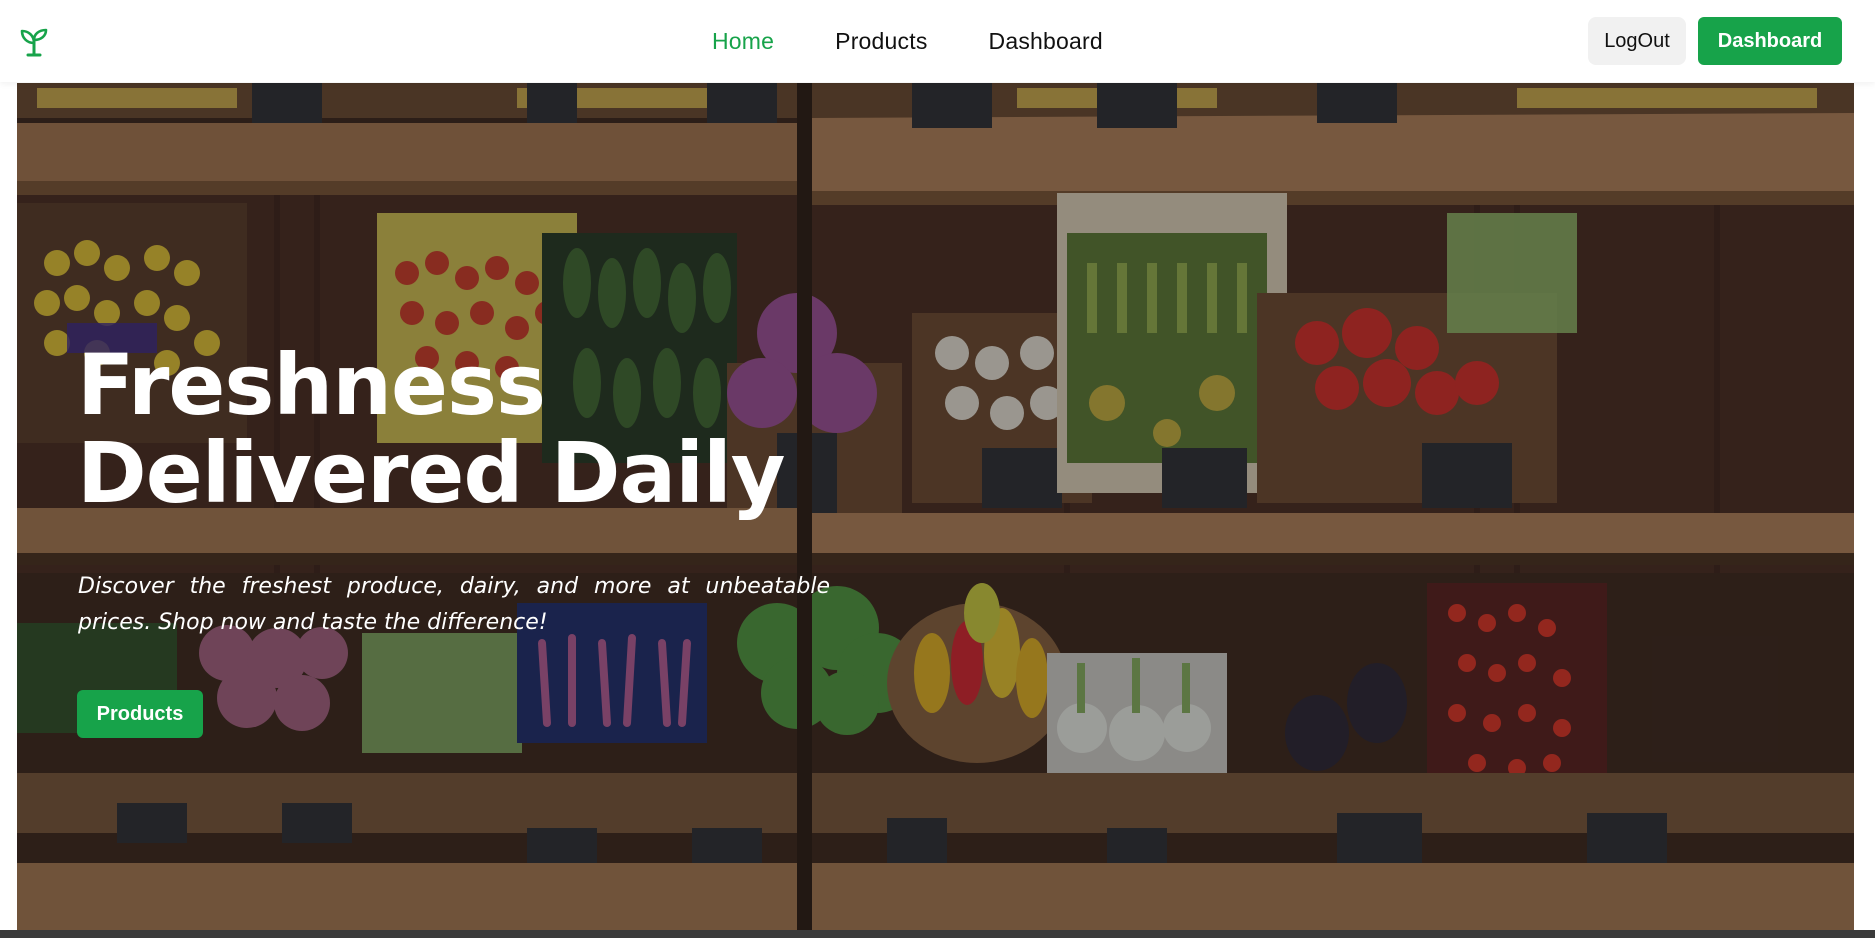  I want to click on sprout-icon, so click(34, 42).